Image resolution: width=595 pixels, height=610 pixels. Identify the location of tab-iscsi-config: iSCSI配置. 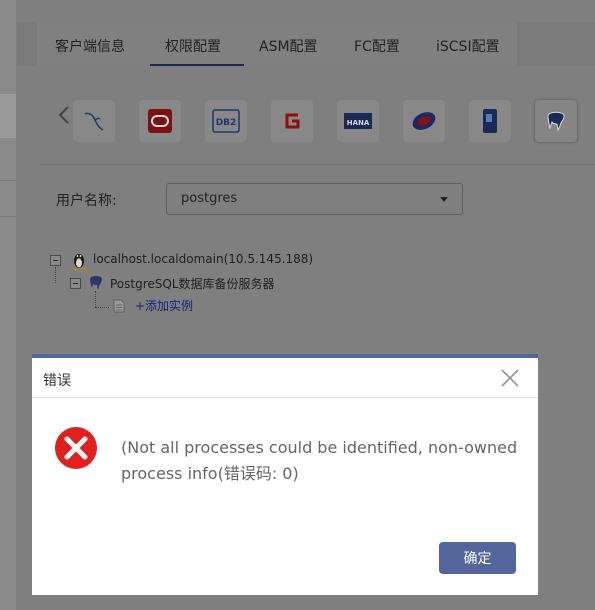
(468, 46).